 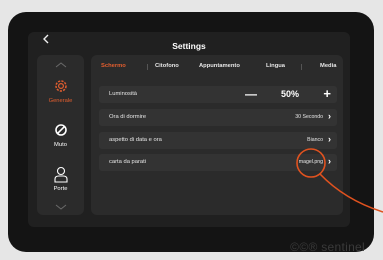 I want to click on sidebar-scroll-up, so click(x=60, y=65).